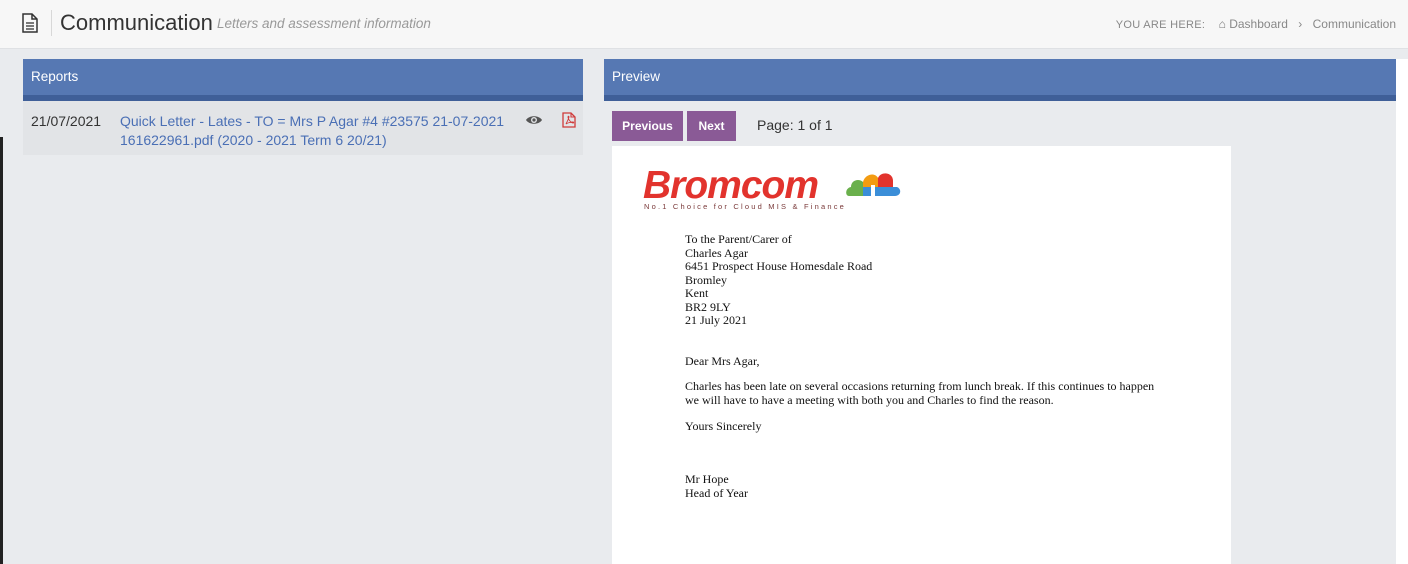  What do you see at coordinates (716, 492) in the screenshot?
I see `signatory-title: Head of Year` at bounding box center [716, 492].